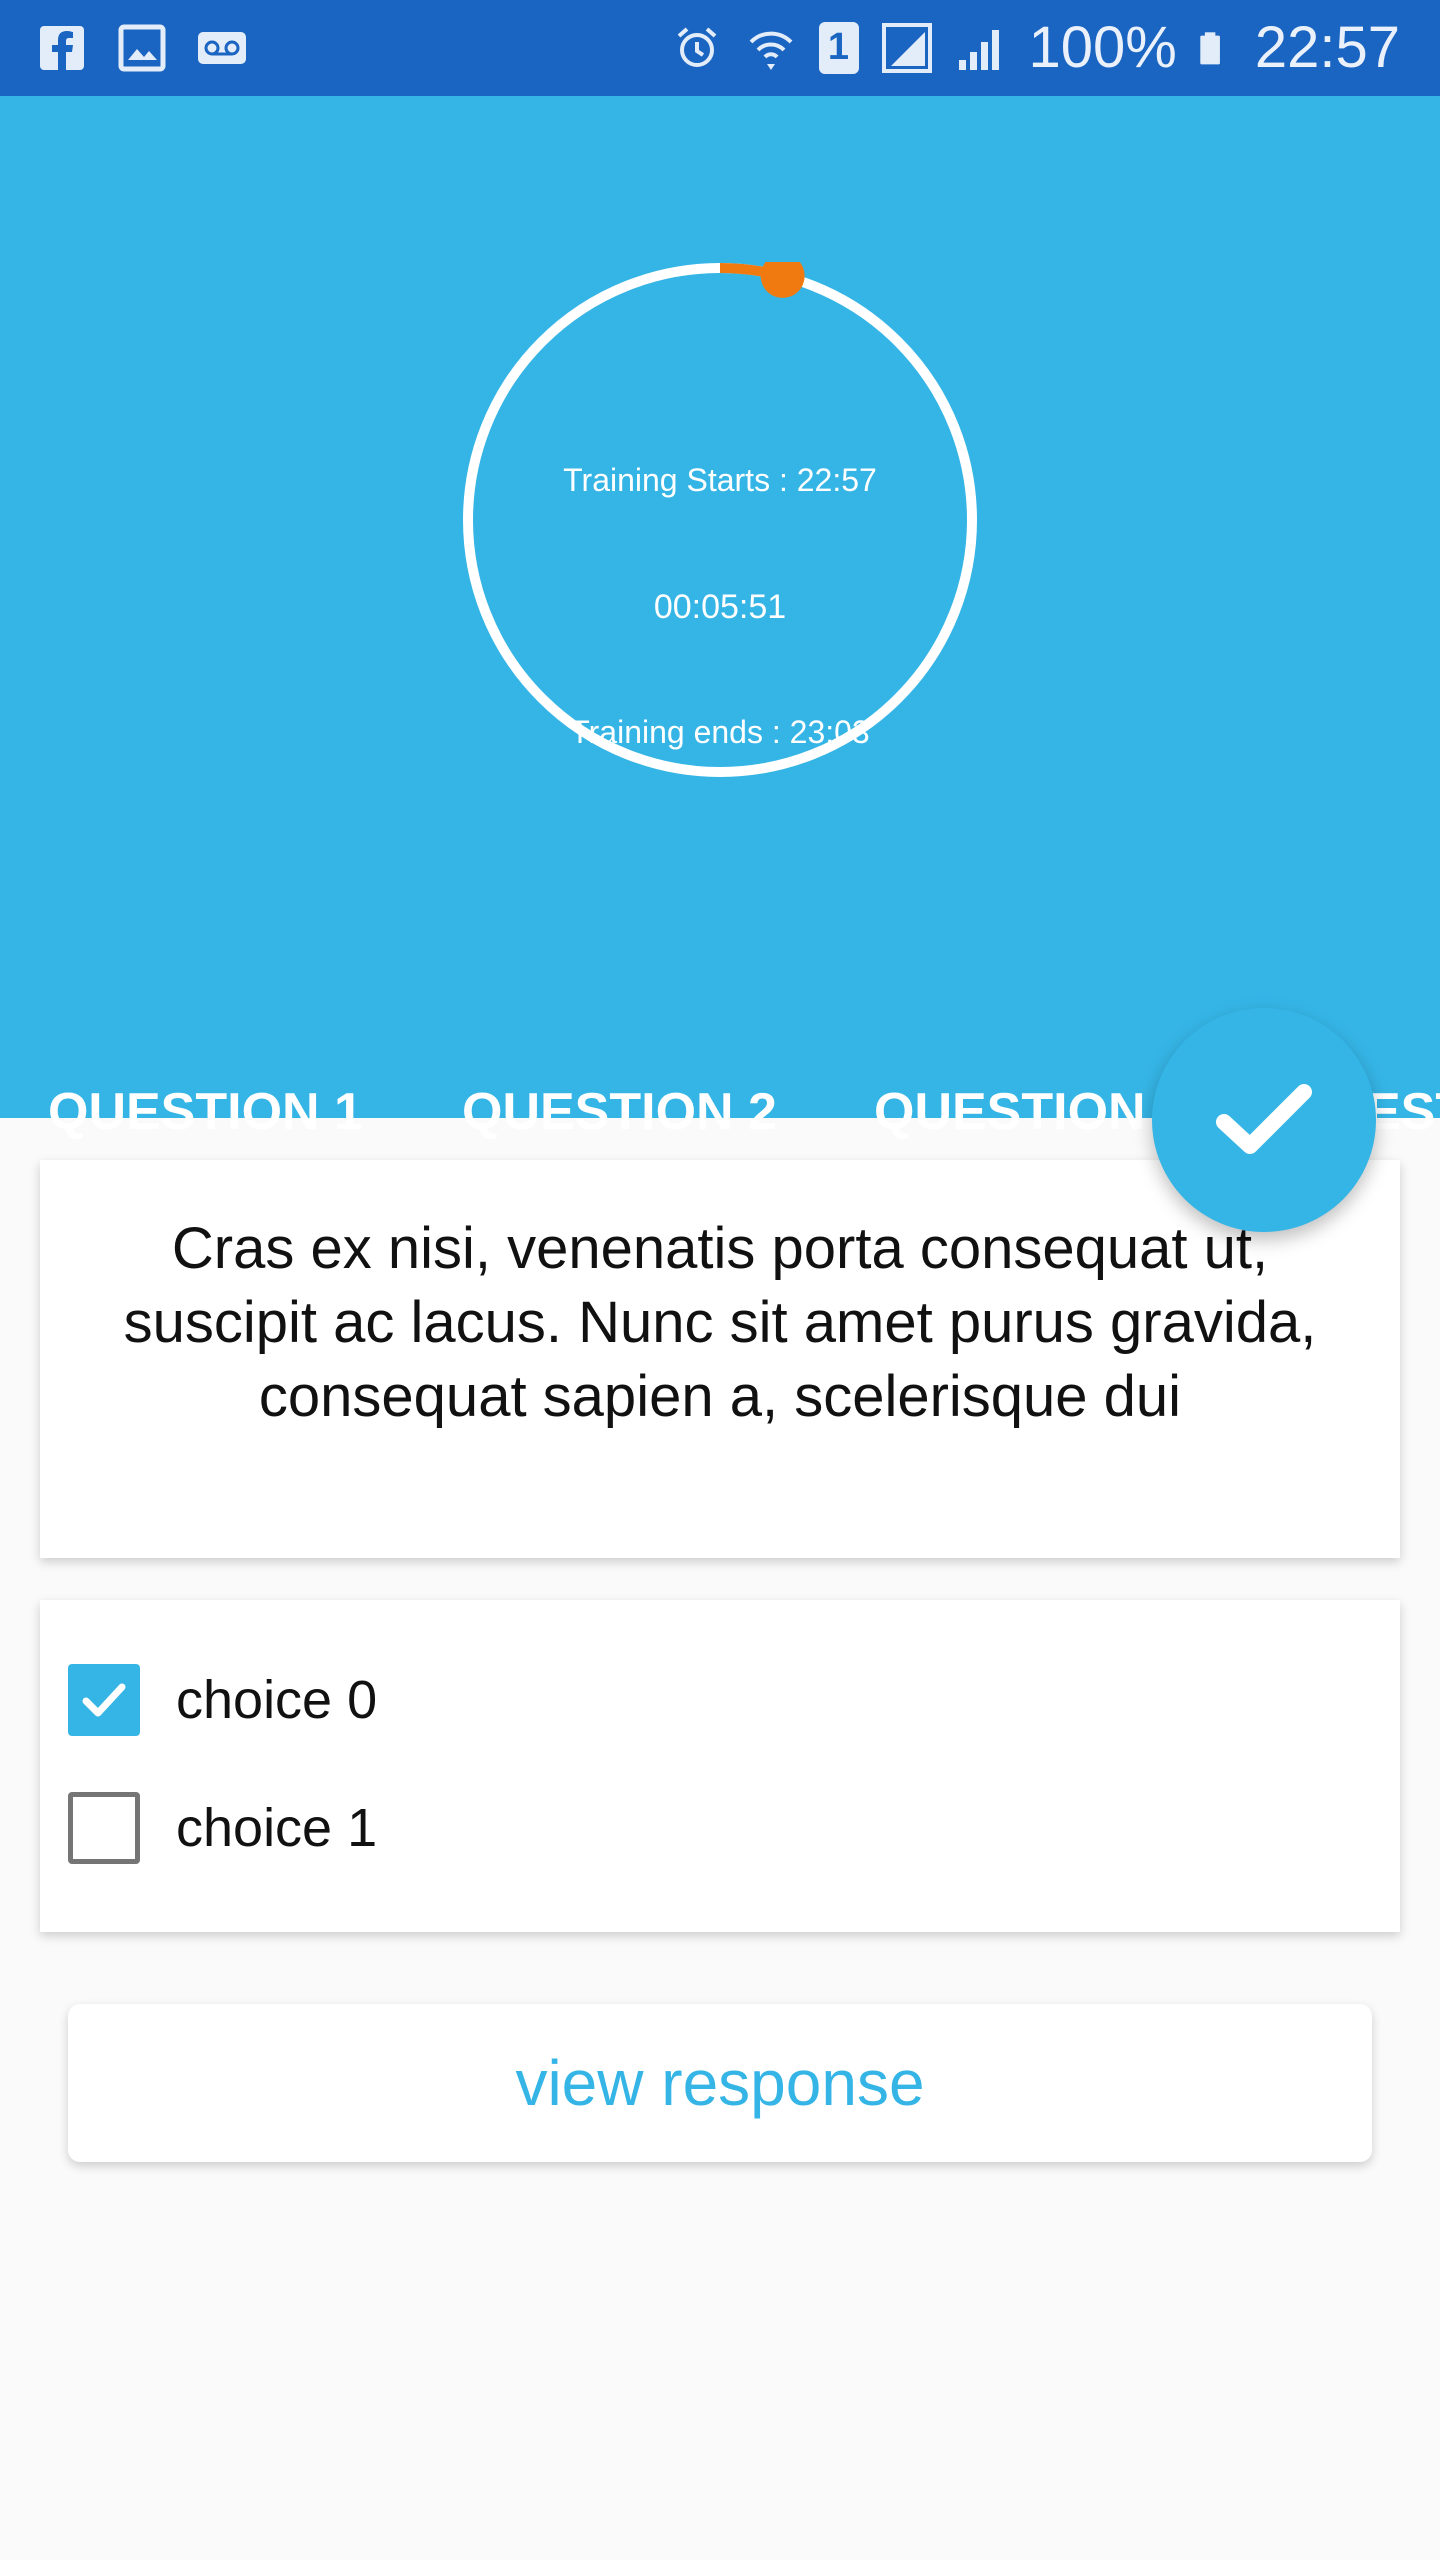  I want to click on alarm-icon, so click(696, 46).